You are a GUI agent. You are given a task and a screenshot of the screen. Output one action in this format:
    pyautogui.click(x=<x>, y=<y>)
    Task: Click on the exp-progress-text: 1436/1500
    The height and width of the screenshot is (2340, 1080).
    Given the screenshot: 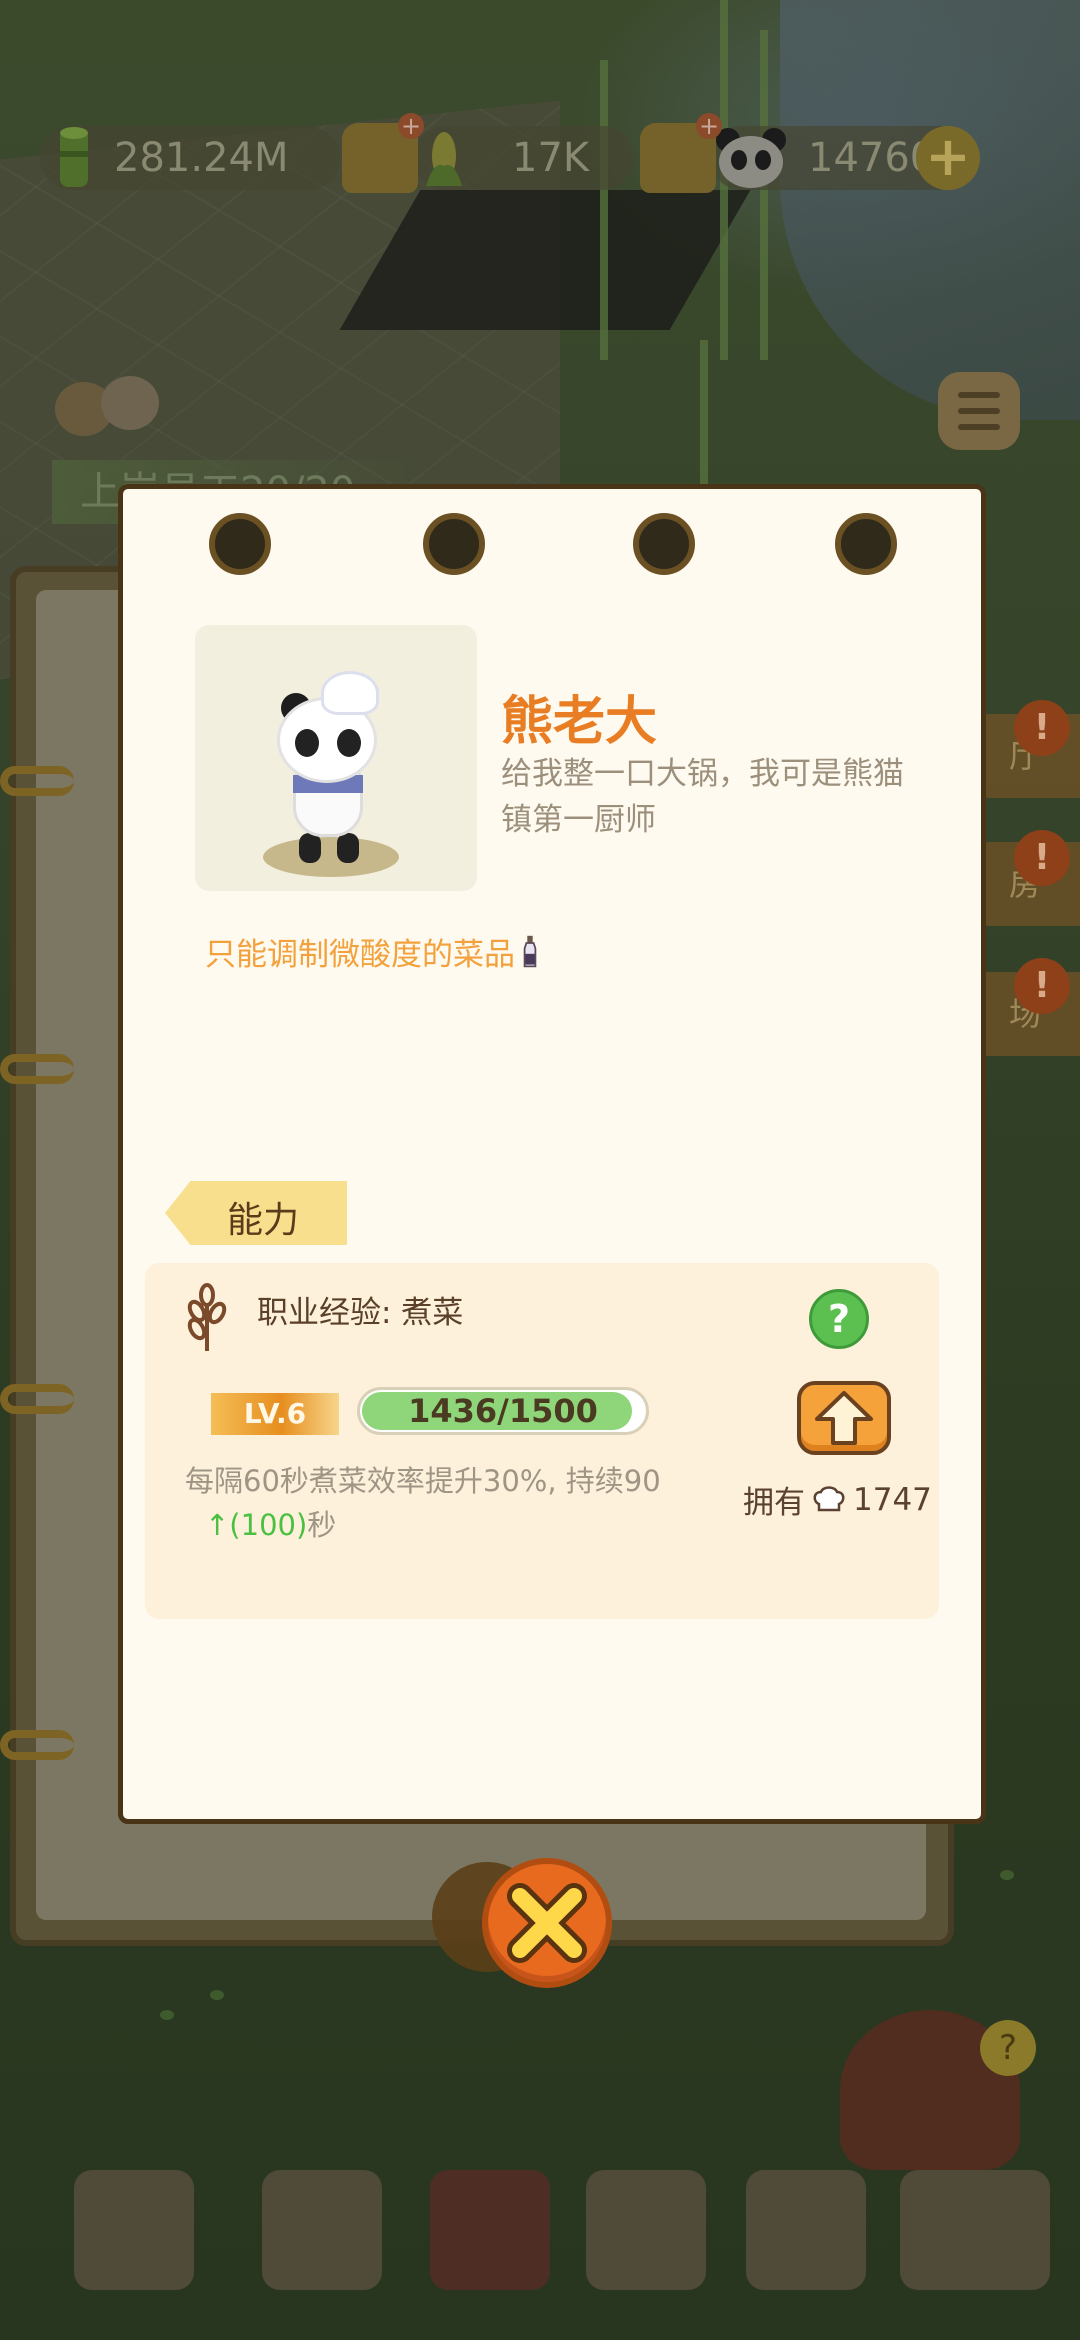 What is the action you would take?
    pyautogui.click(x=503, y=1411)
    